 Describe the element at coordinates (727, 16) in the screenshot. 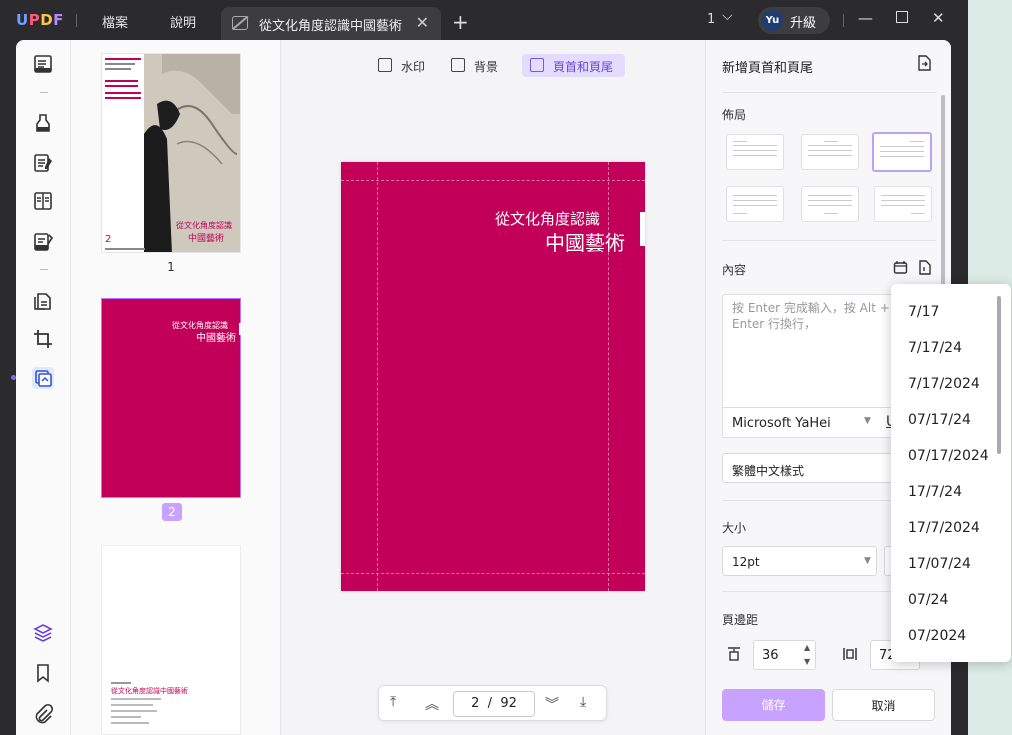

I see `chevron-down-icon: ⌵` at that location.